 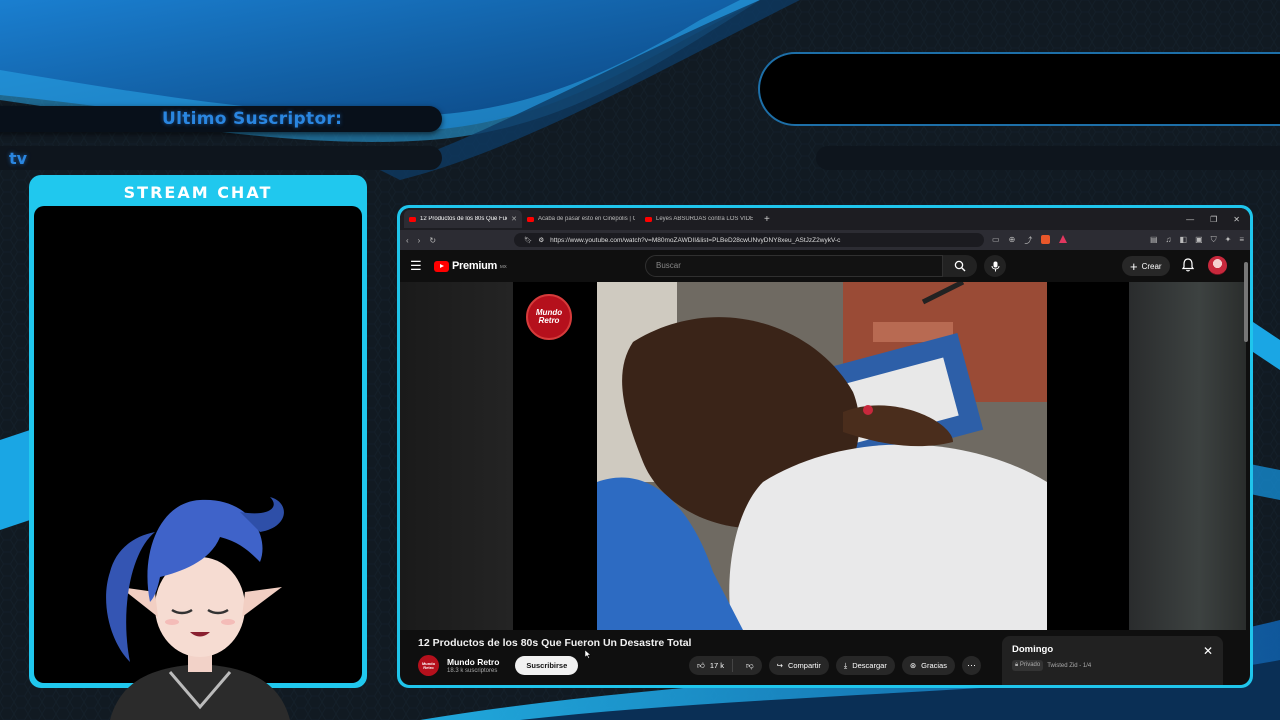 What do you see at coordinates (1019, 89) in the screenshot?
I see `right-info-panel` at bounding box center [1019, 89].